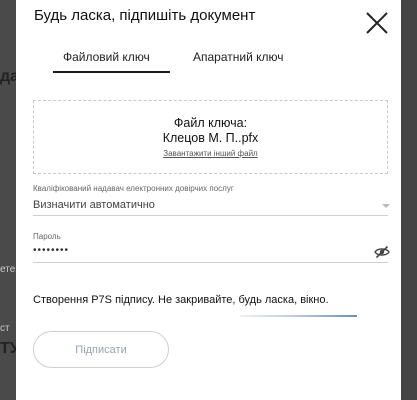 Image resolution: width=417 pixels, height=400 pixels. What do you see at coordinates (210, 153) in the screenshot?
I see `upload-another-file-link: Завантажити інший файл` at bounding box center [210, 153].